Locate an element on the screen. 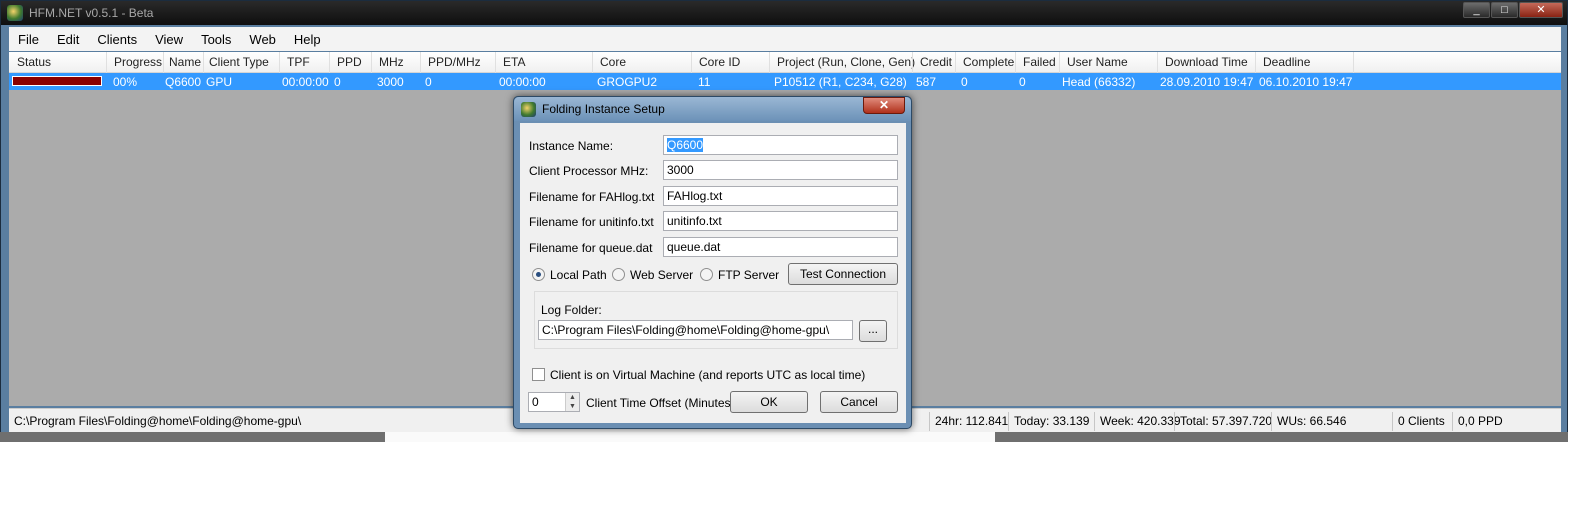 The width and height of the screenshot is (1593, 525). status-wus: WUs: 66.546 is located at coordinates (1311, 421).